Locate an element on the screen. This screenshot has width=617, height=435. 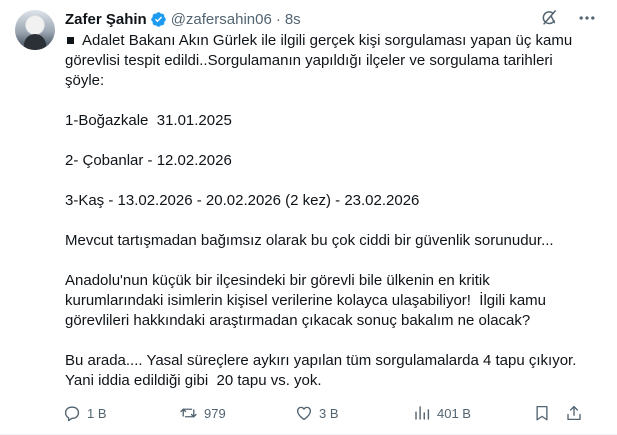
bookmark-icon is located at coordinates (542, 413).